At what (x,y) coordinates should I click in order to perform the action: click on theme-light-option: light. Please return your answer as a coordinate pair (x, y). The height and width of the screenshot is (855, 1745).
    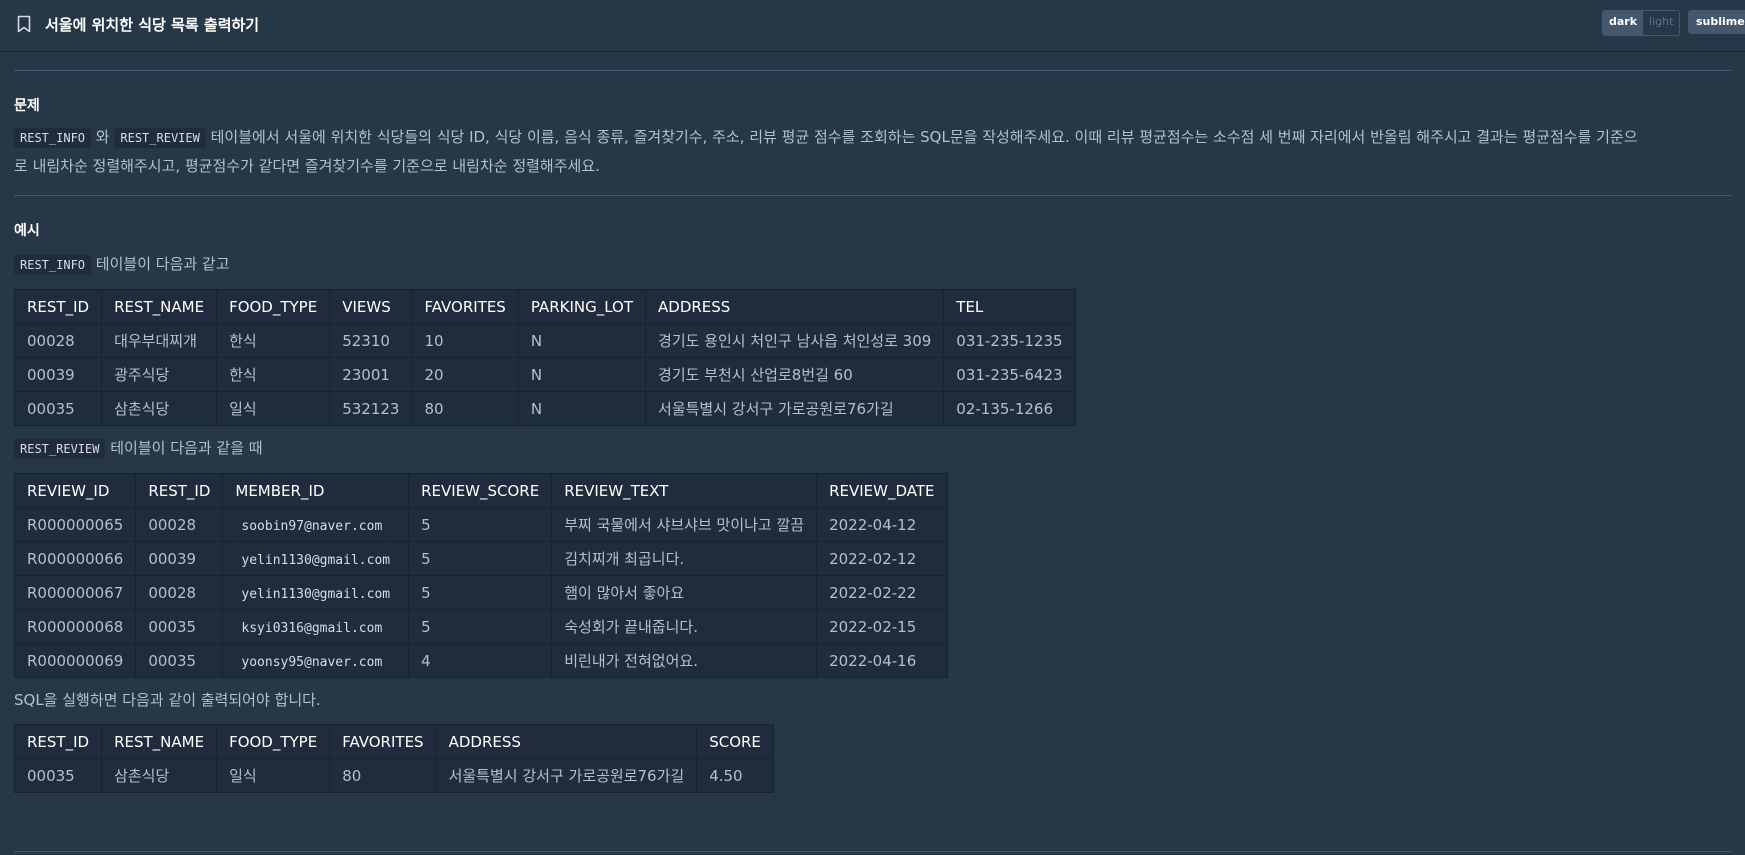
    Looking at the image, I should click on (1661, 23).